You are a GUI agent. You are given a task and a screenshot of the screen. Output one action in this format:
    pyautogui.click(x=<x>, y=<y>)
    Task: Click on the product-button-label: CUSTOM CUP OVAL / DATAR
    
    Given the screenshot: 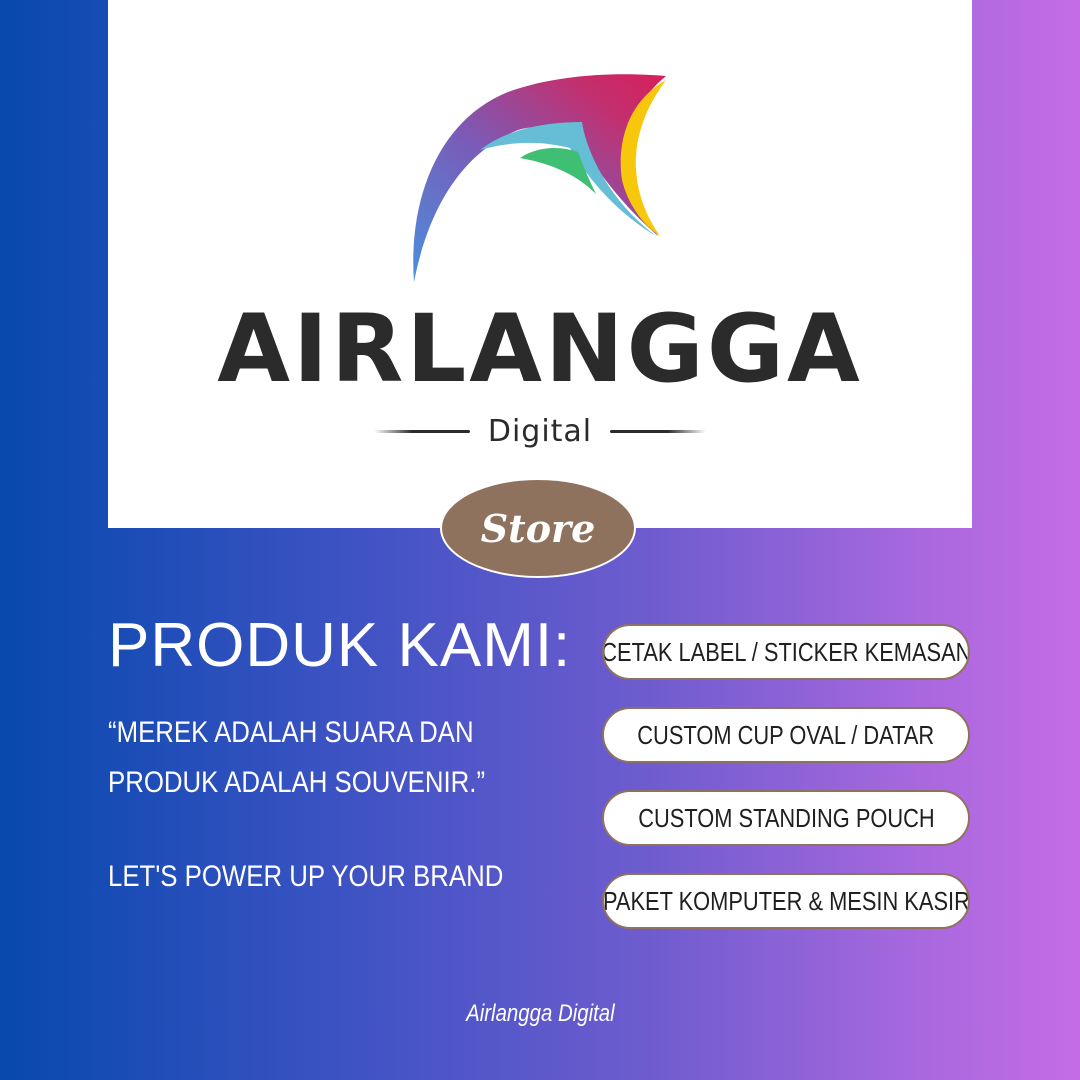 What is the action you would take?
    pyautogui.click(x=786, y=734)
    